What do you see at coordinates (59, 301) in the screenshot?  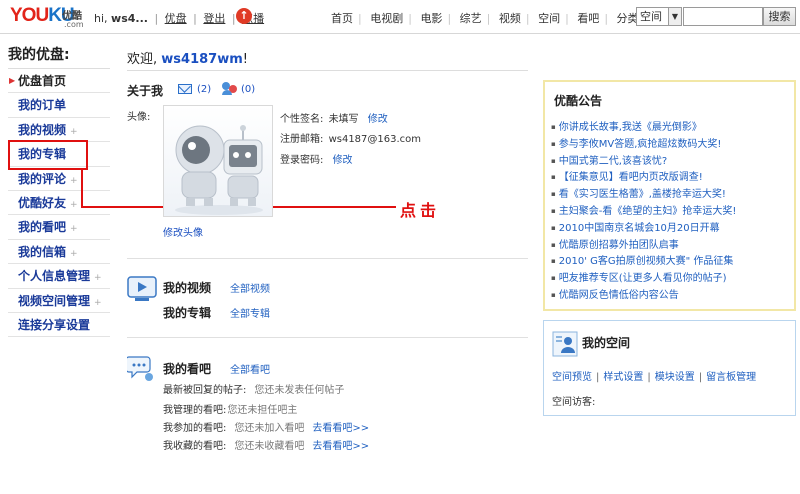 I see `sidebar-item-space-manage: 视频空间管理 +` at bounding box center [59, 301].